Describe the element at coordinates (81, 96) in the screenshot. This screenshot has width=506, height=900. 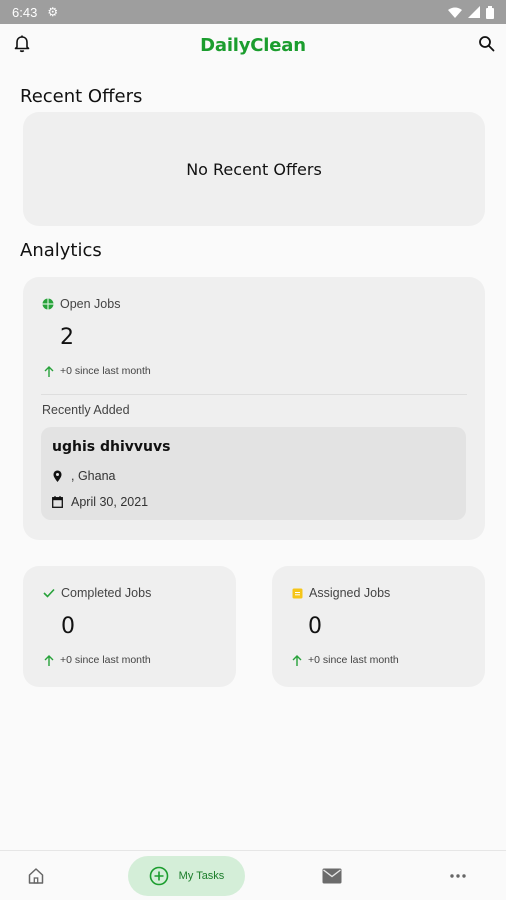
I see `recent-offers-heading: Recent Offers` at that location.